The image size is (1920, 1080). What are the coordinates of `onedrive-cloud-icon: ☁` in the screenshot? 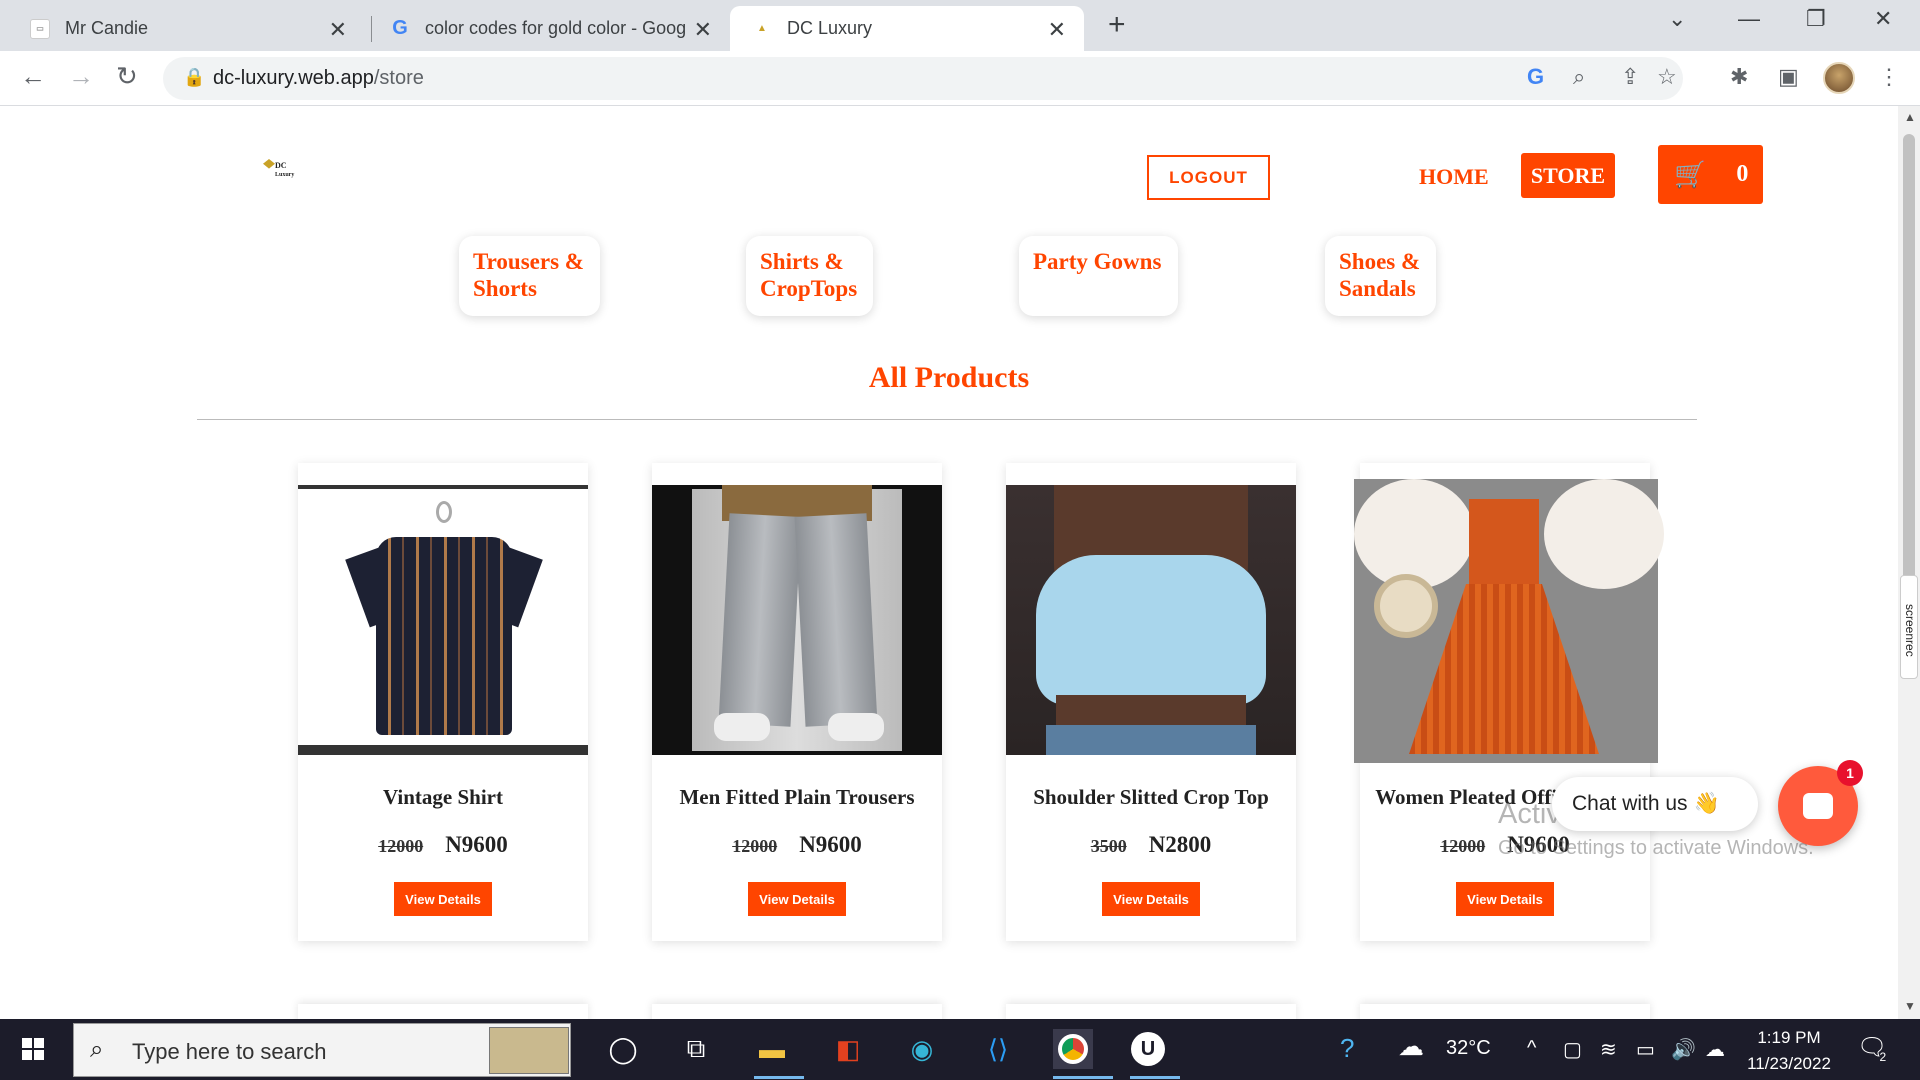 It's located at (1715, 1049).